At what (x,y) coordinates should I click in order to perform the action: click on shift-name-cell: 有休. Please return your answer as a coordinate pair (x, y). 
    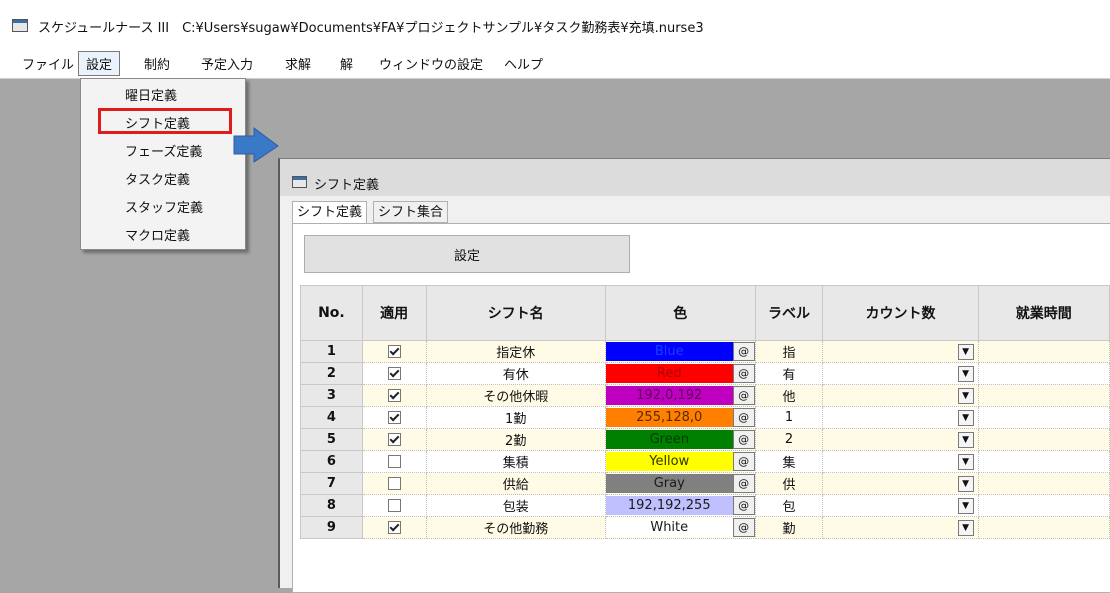
    Looking at the image, I should click on (516, 373).